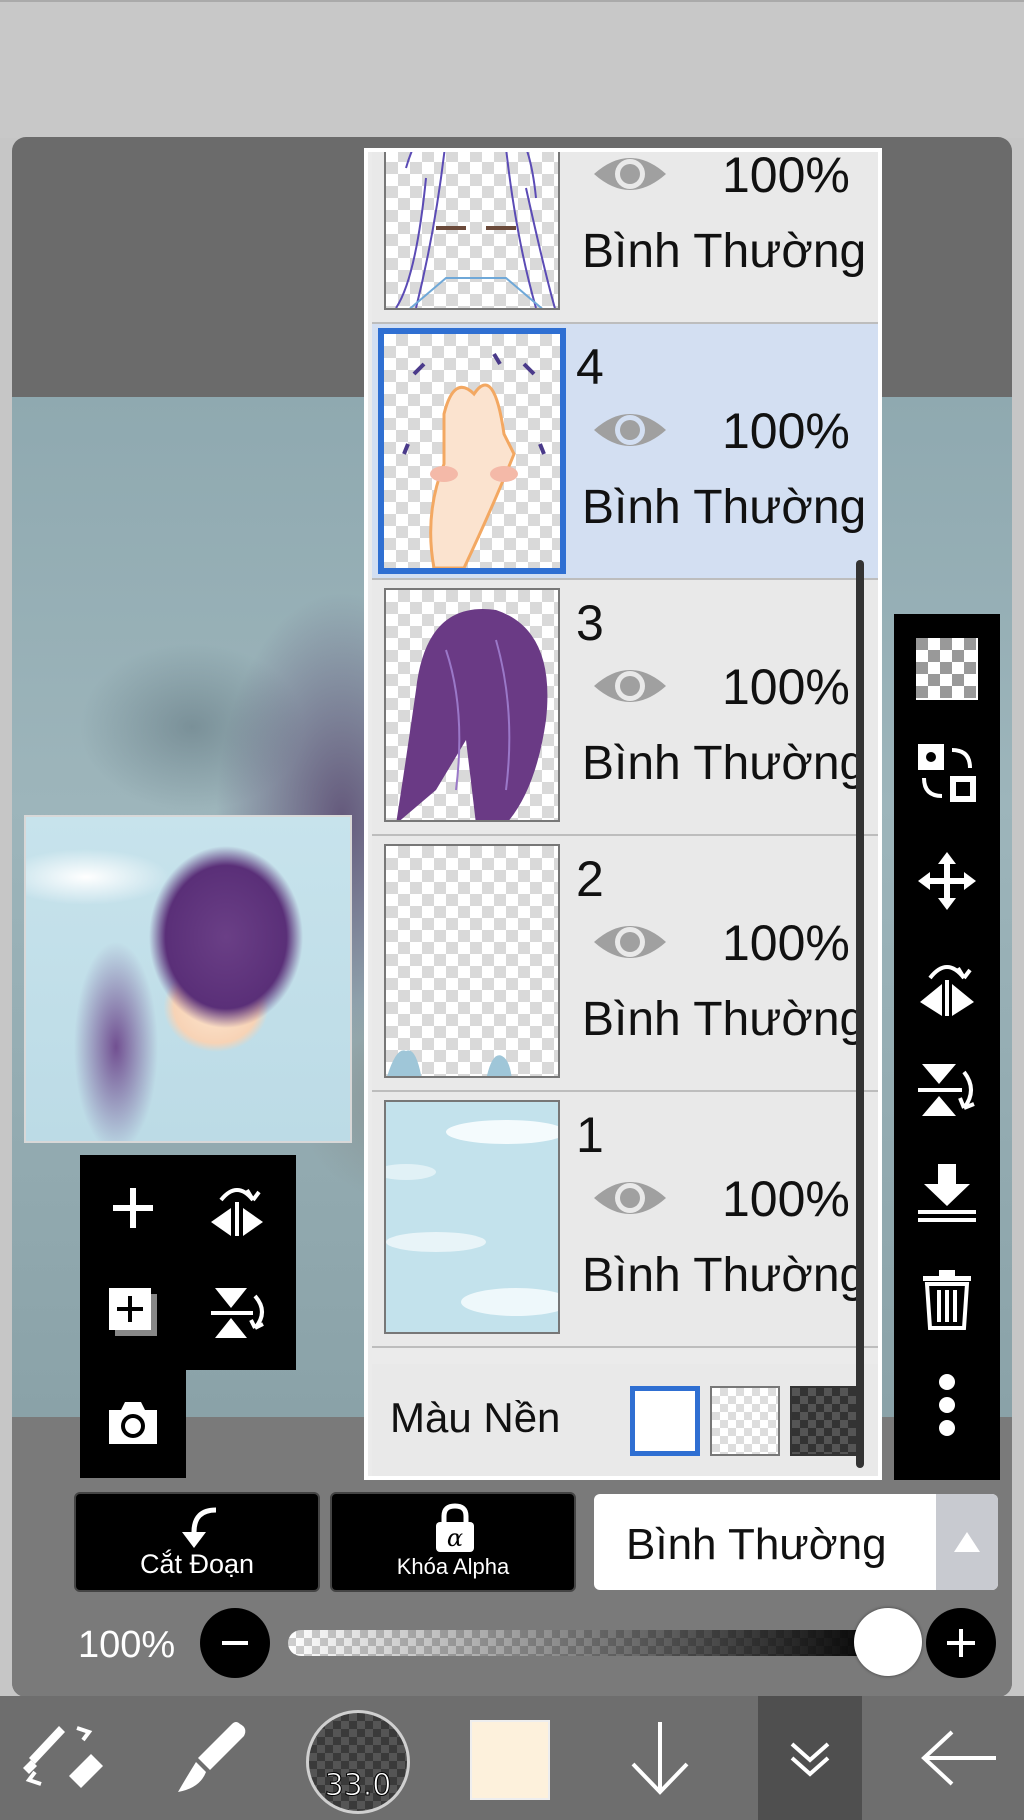  I want to click on download-button, so click(660, 1758).